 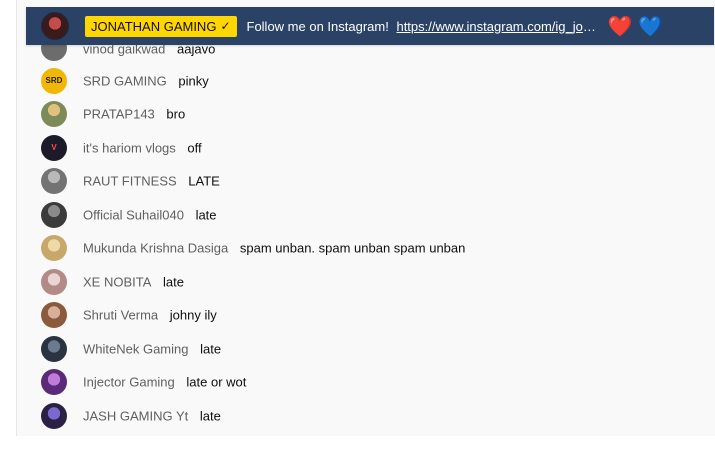 What do you see at coordinates (135, 348) in the screenshot?
I see `chat-author: WhiteNek Gaming` at bounding box center [135, 348].